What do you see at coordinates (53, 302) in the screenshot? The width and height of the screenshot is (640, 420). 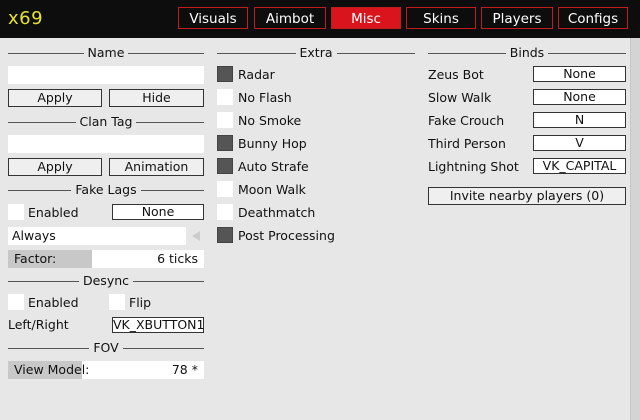 I see `desync-enabled-label: Enabled` at bounding box center [53, 302].